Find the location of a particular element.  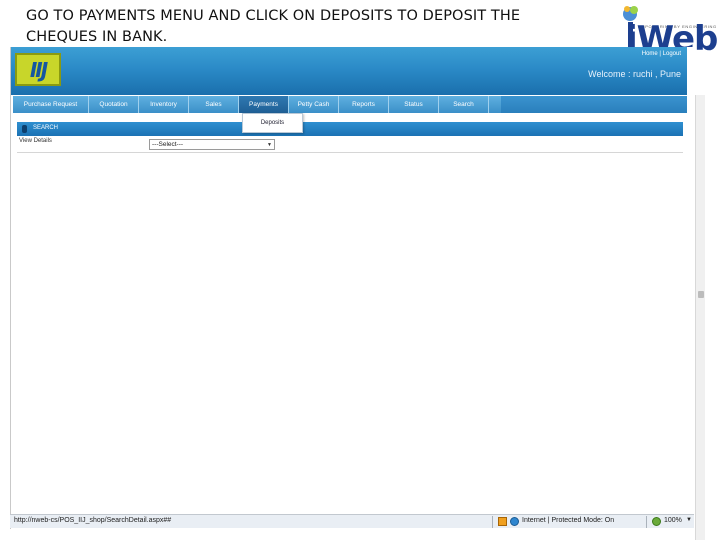

zoom-icon is located at coordinates (656, 521).